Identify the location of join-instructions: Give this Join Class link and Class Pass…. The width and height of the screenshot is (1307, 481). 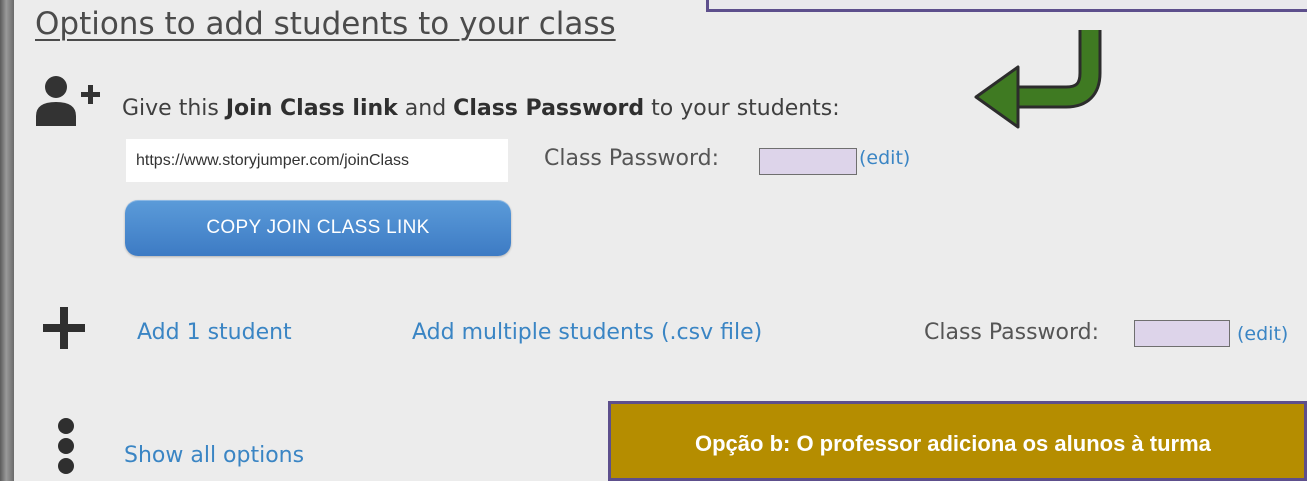
(481, 108).